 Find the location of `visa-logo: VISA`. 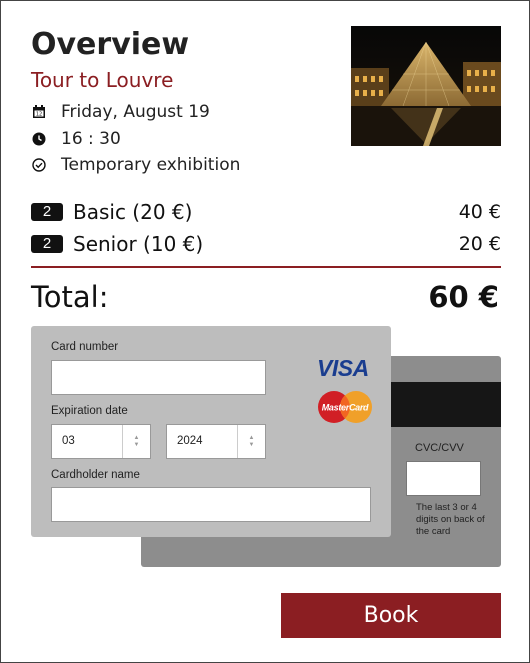

visa-logo: VISA is located at coordinates (343, 368).